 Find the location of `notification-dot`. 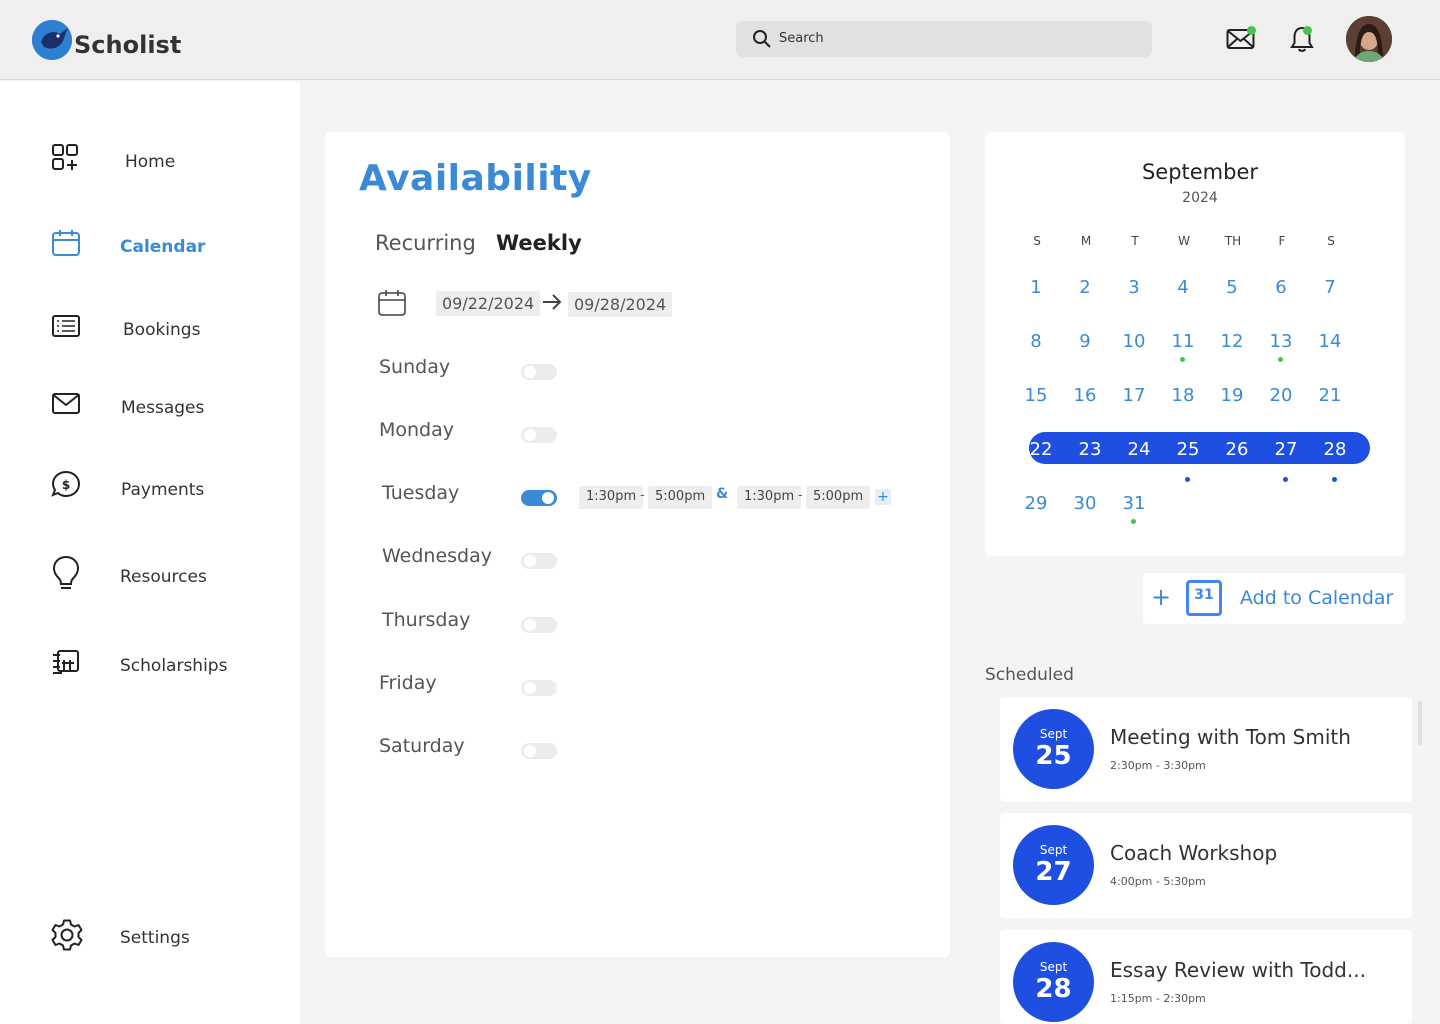

notification-dot is located at coordinates (1307, 30).